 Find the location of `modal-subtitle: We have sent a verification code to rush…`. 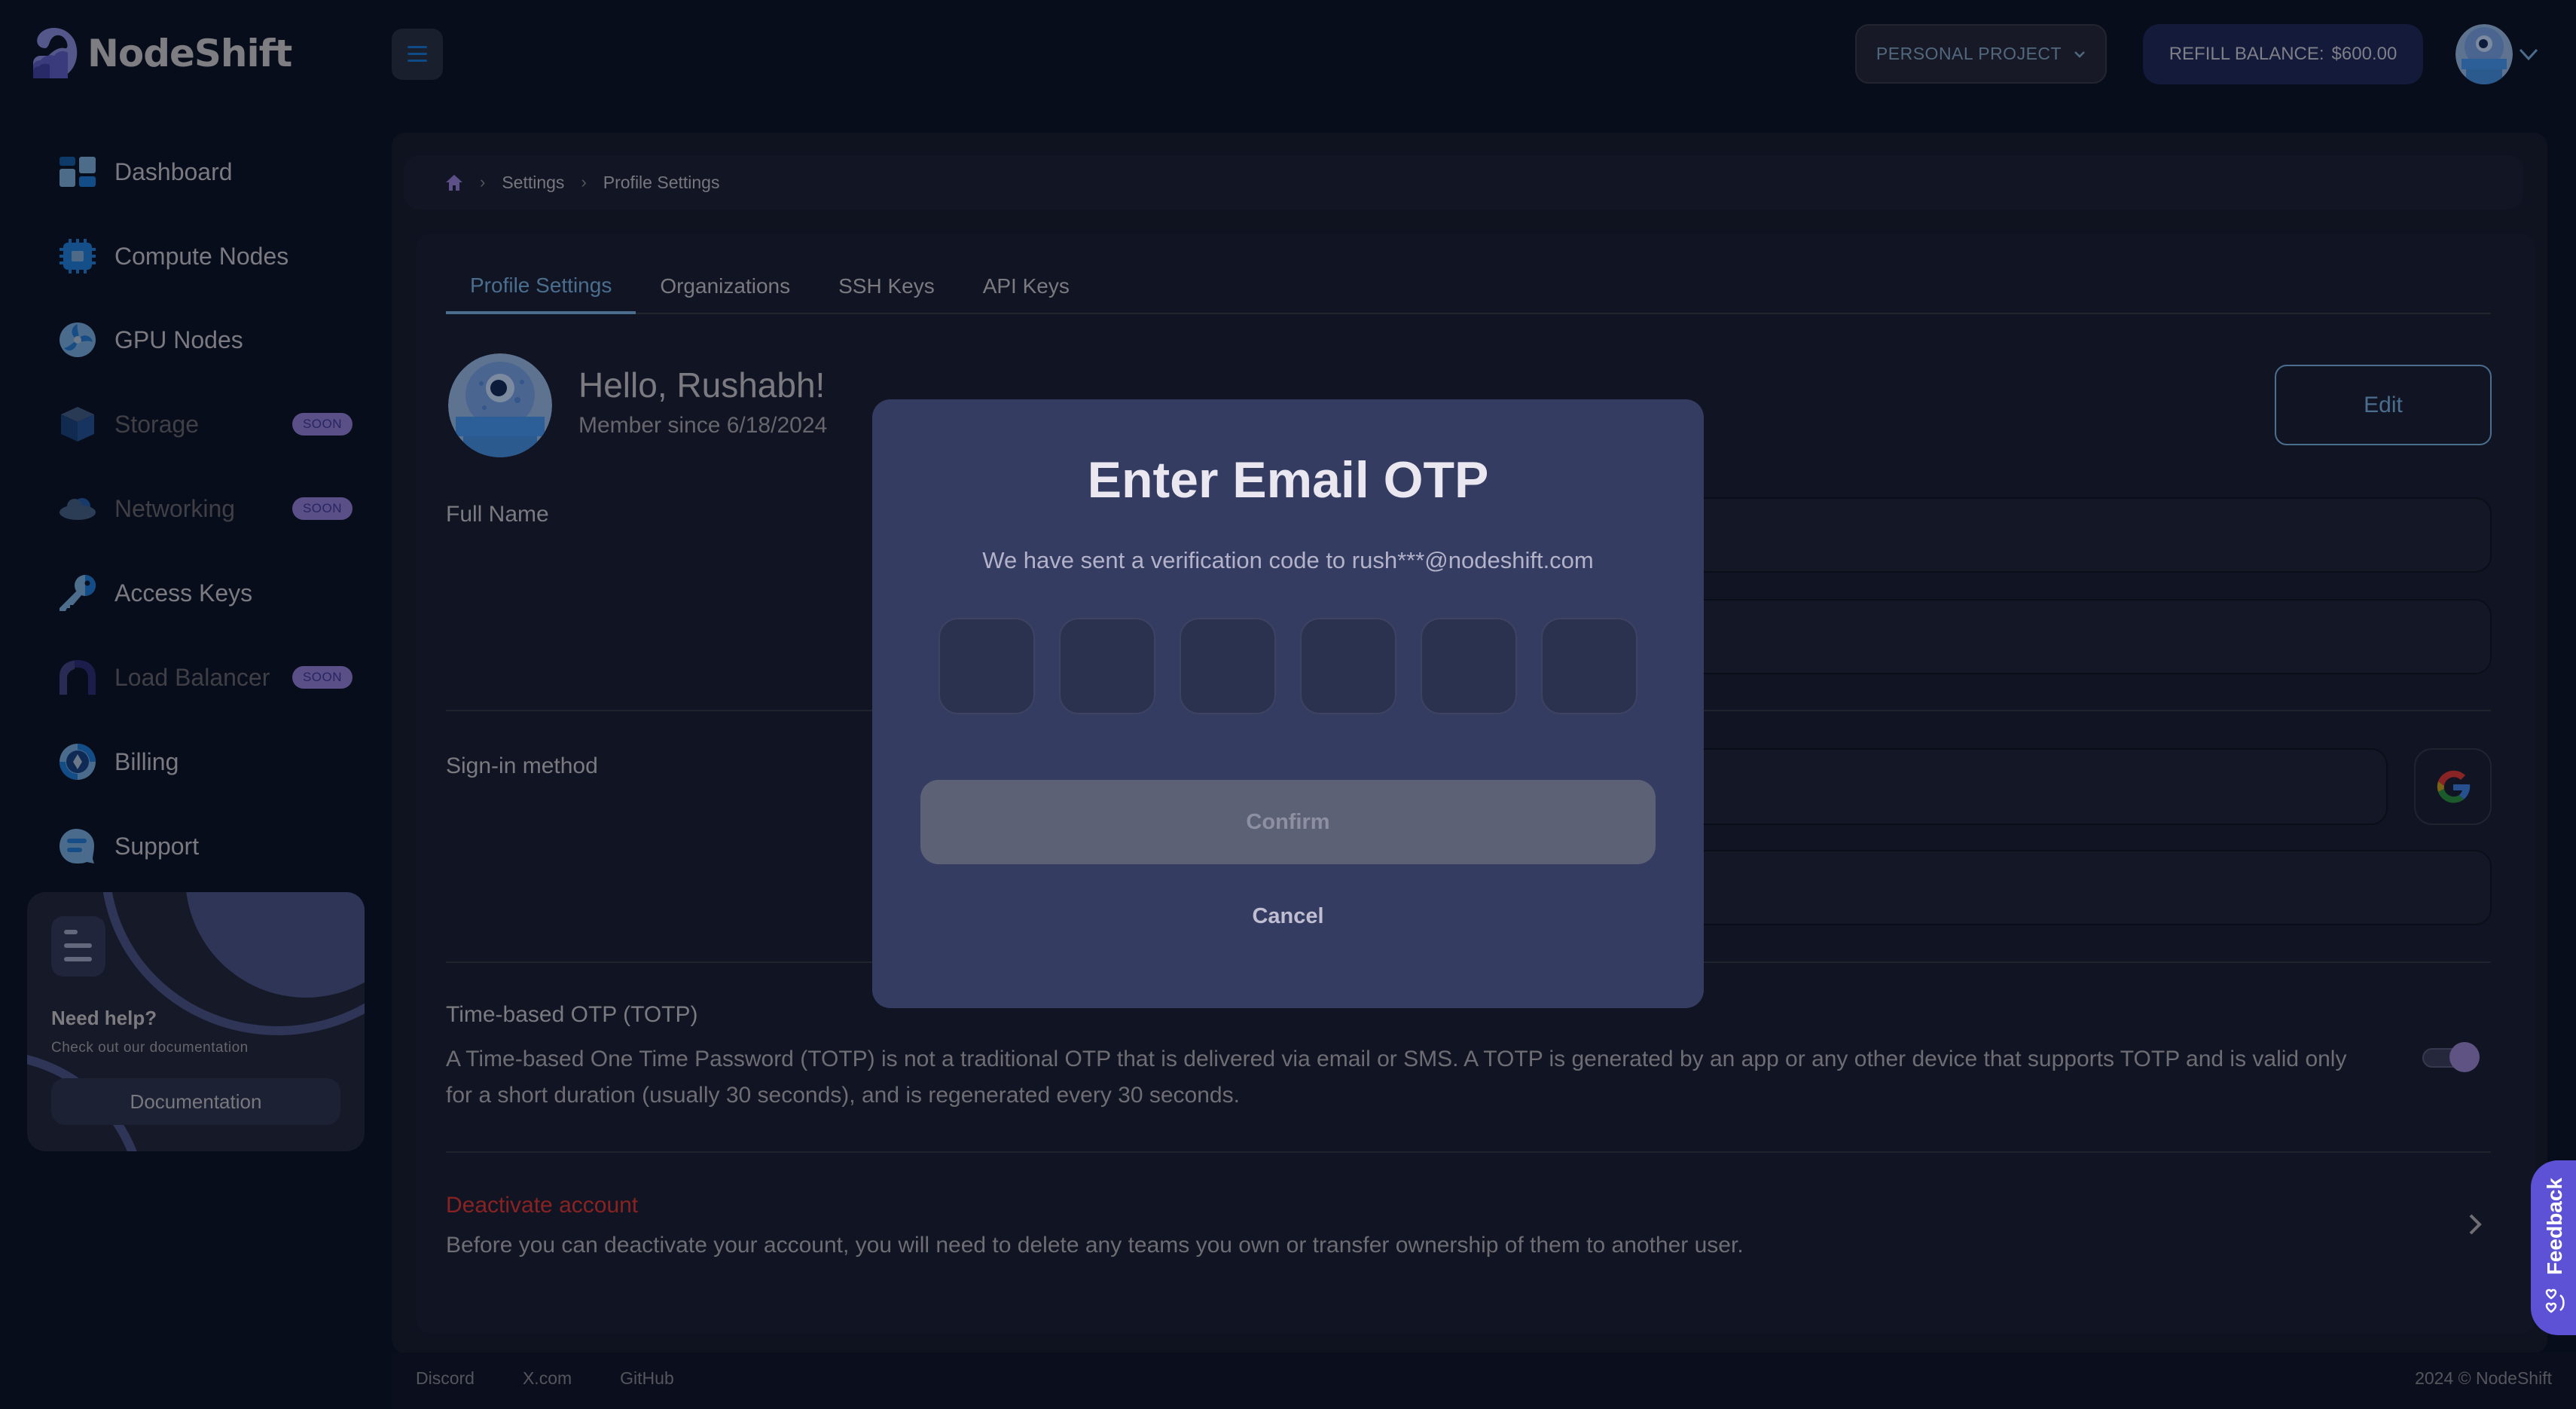

modal-subtitle: We have sent a verification code to rush… is located at coordinates (1288, 560).